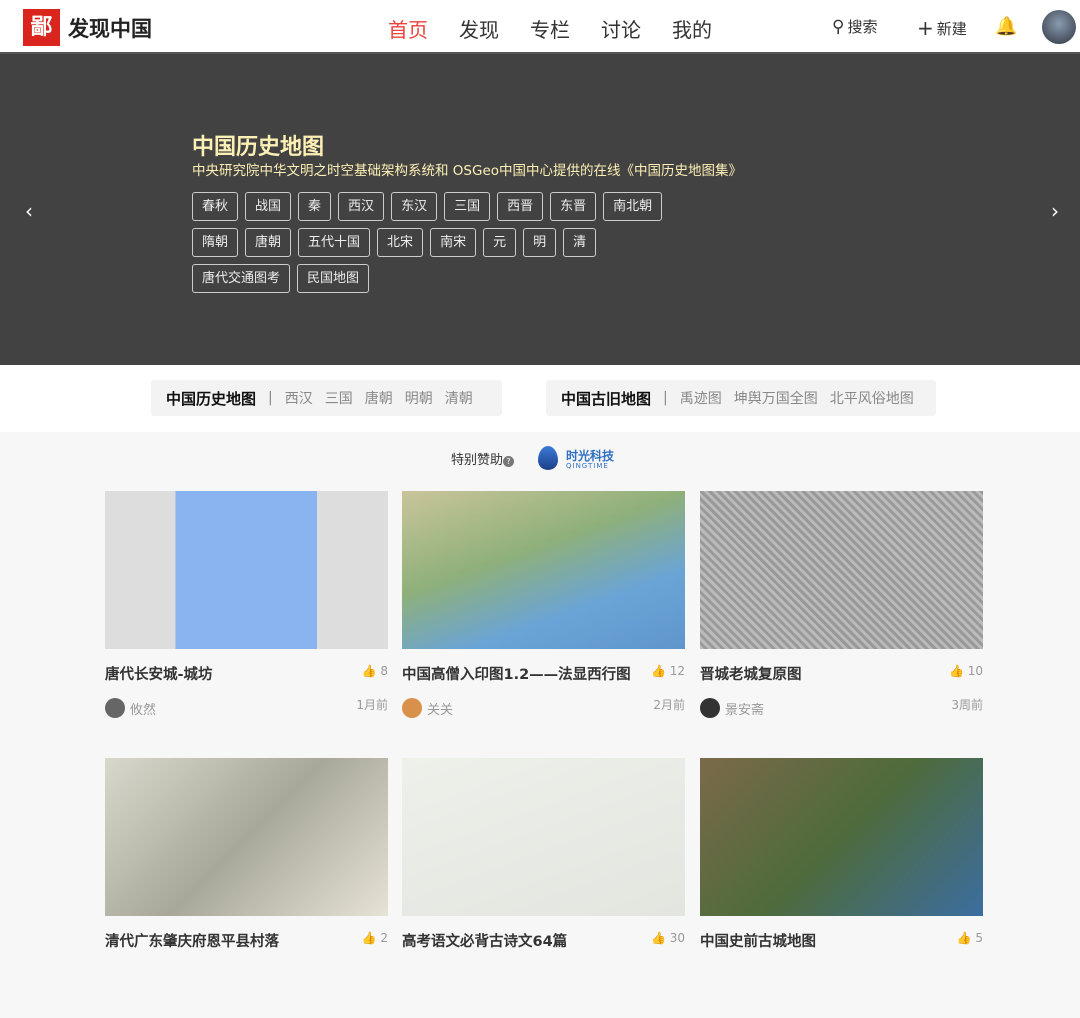 This screenshot has width=1080, height=1018. Describe the element at coordinates (606, 398) in the screenshot. I see `category-title: 中国古旧地图` at that location.